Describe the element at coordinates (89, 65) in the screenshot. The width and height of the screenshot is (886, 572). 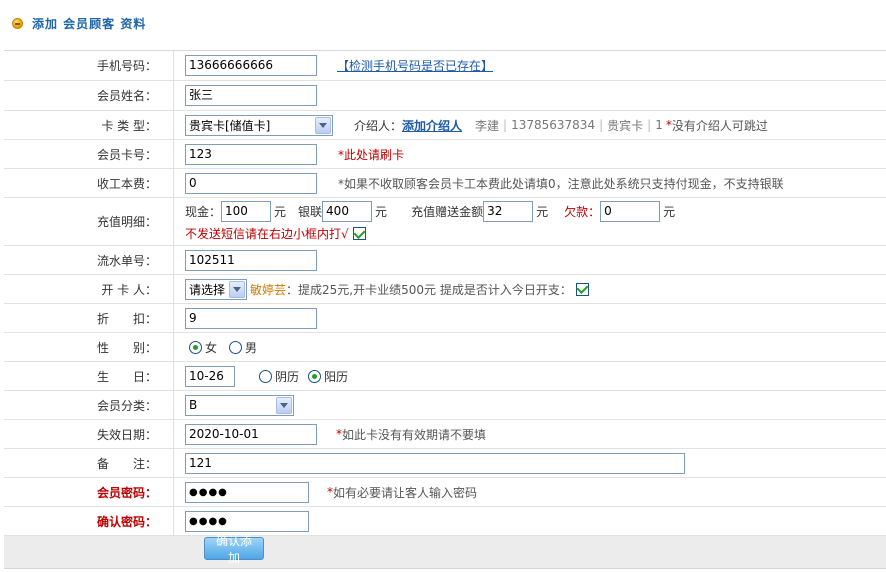
I see `phone-label: 手机号码：` at that location.